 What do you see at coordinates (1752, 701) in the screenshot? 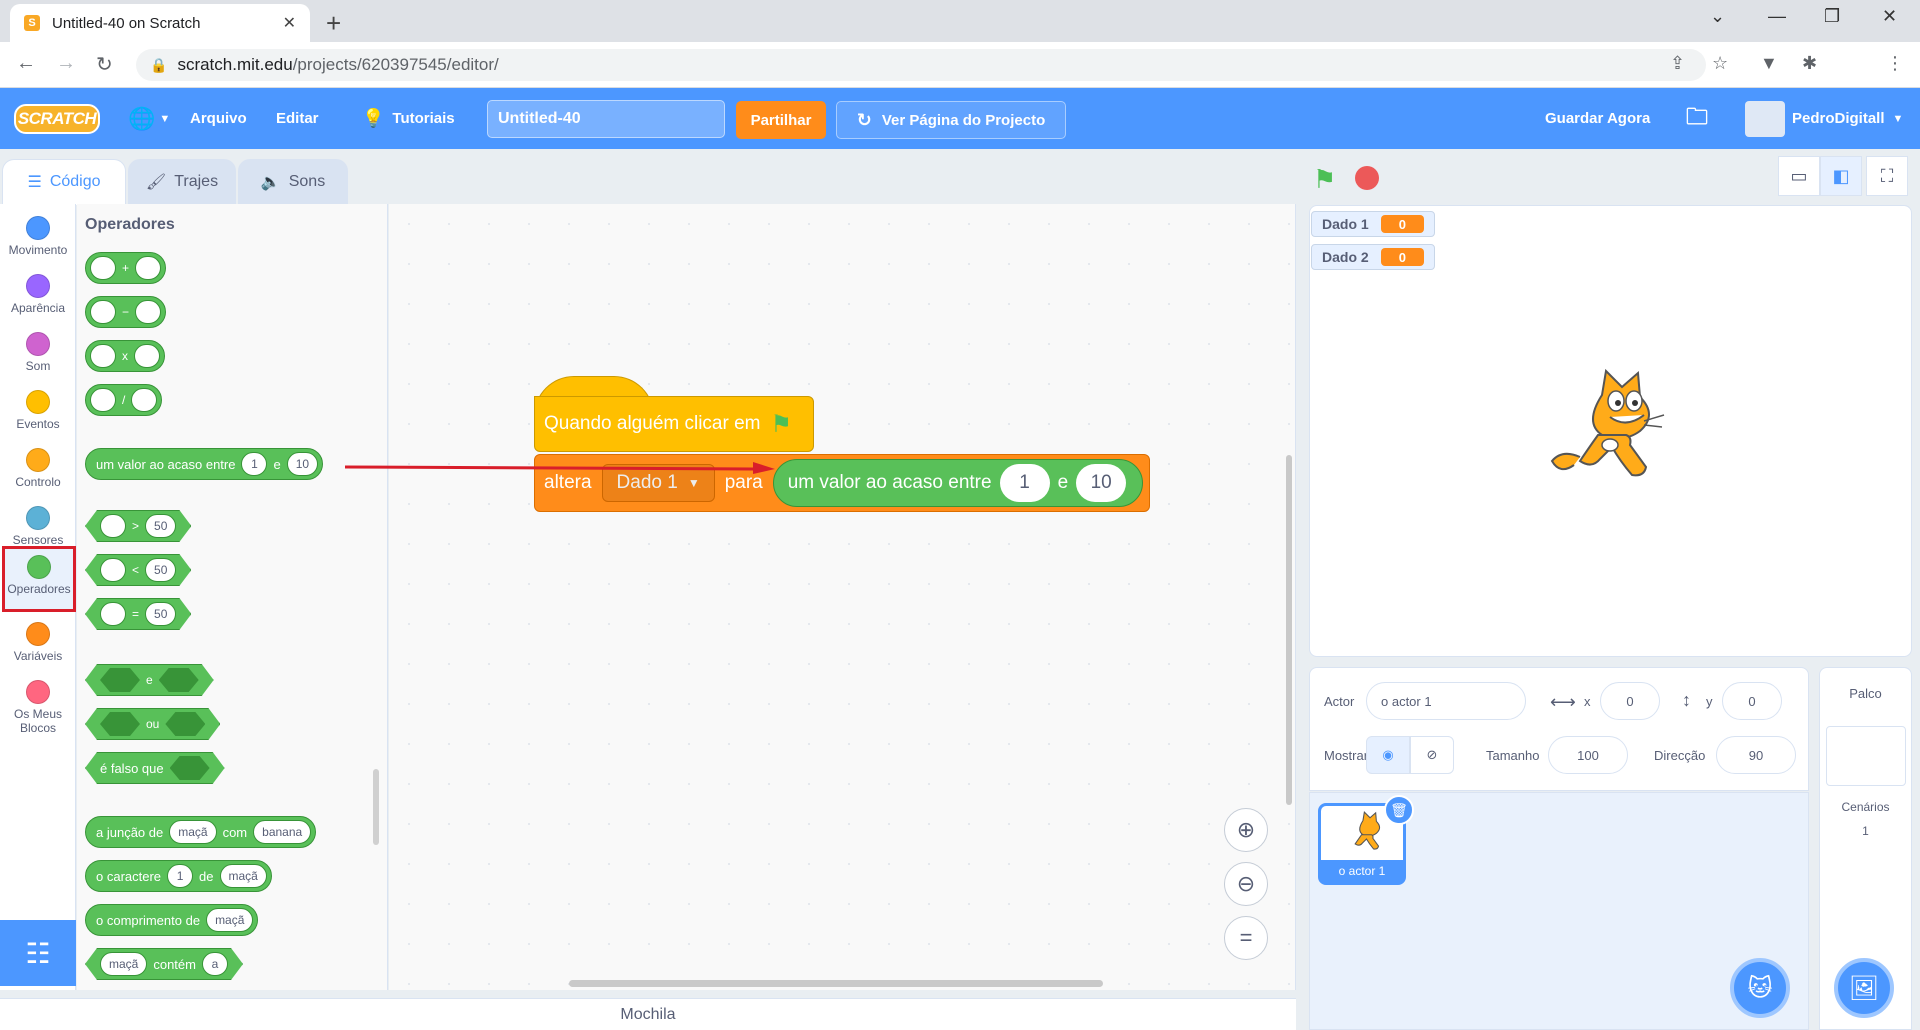
I see `y-position-input: 0` at bounding box center [1752, 701].